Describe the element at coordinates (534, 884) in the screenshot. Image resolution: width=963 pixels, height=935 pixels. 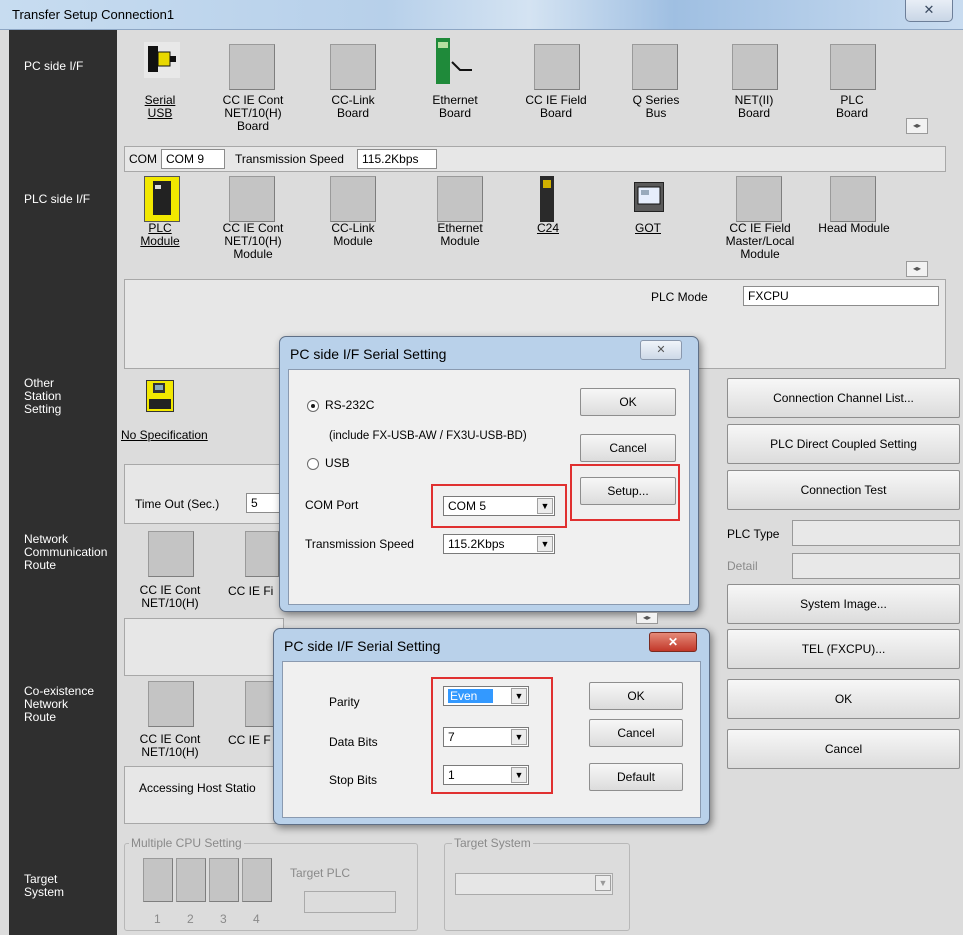
I see `target-system-select: ▼` at that location.